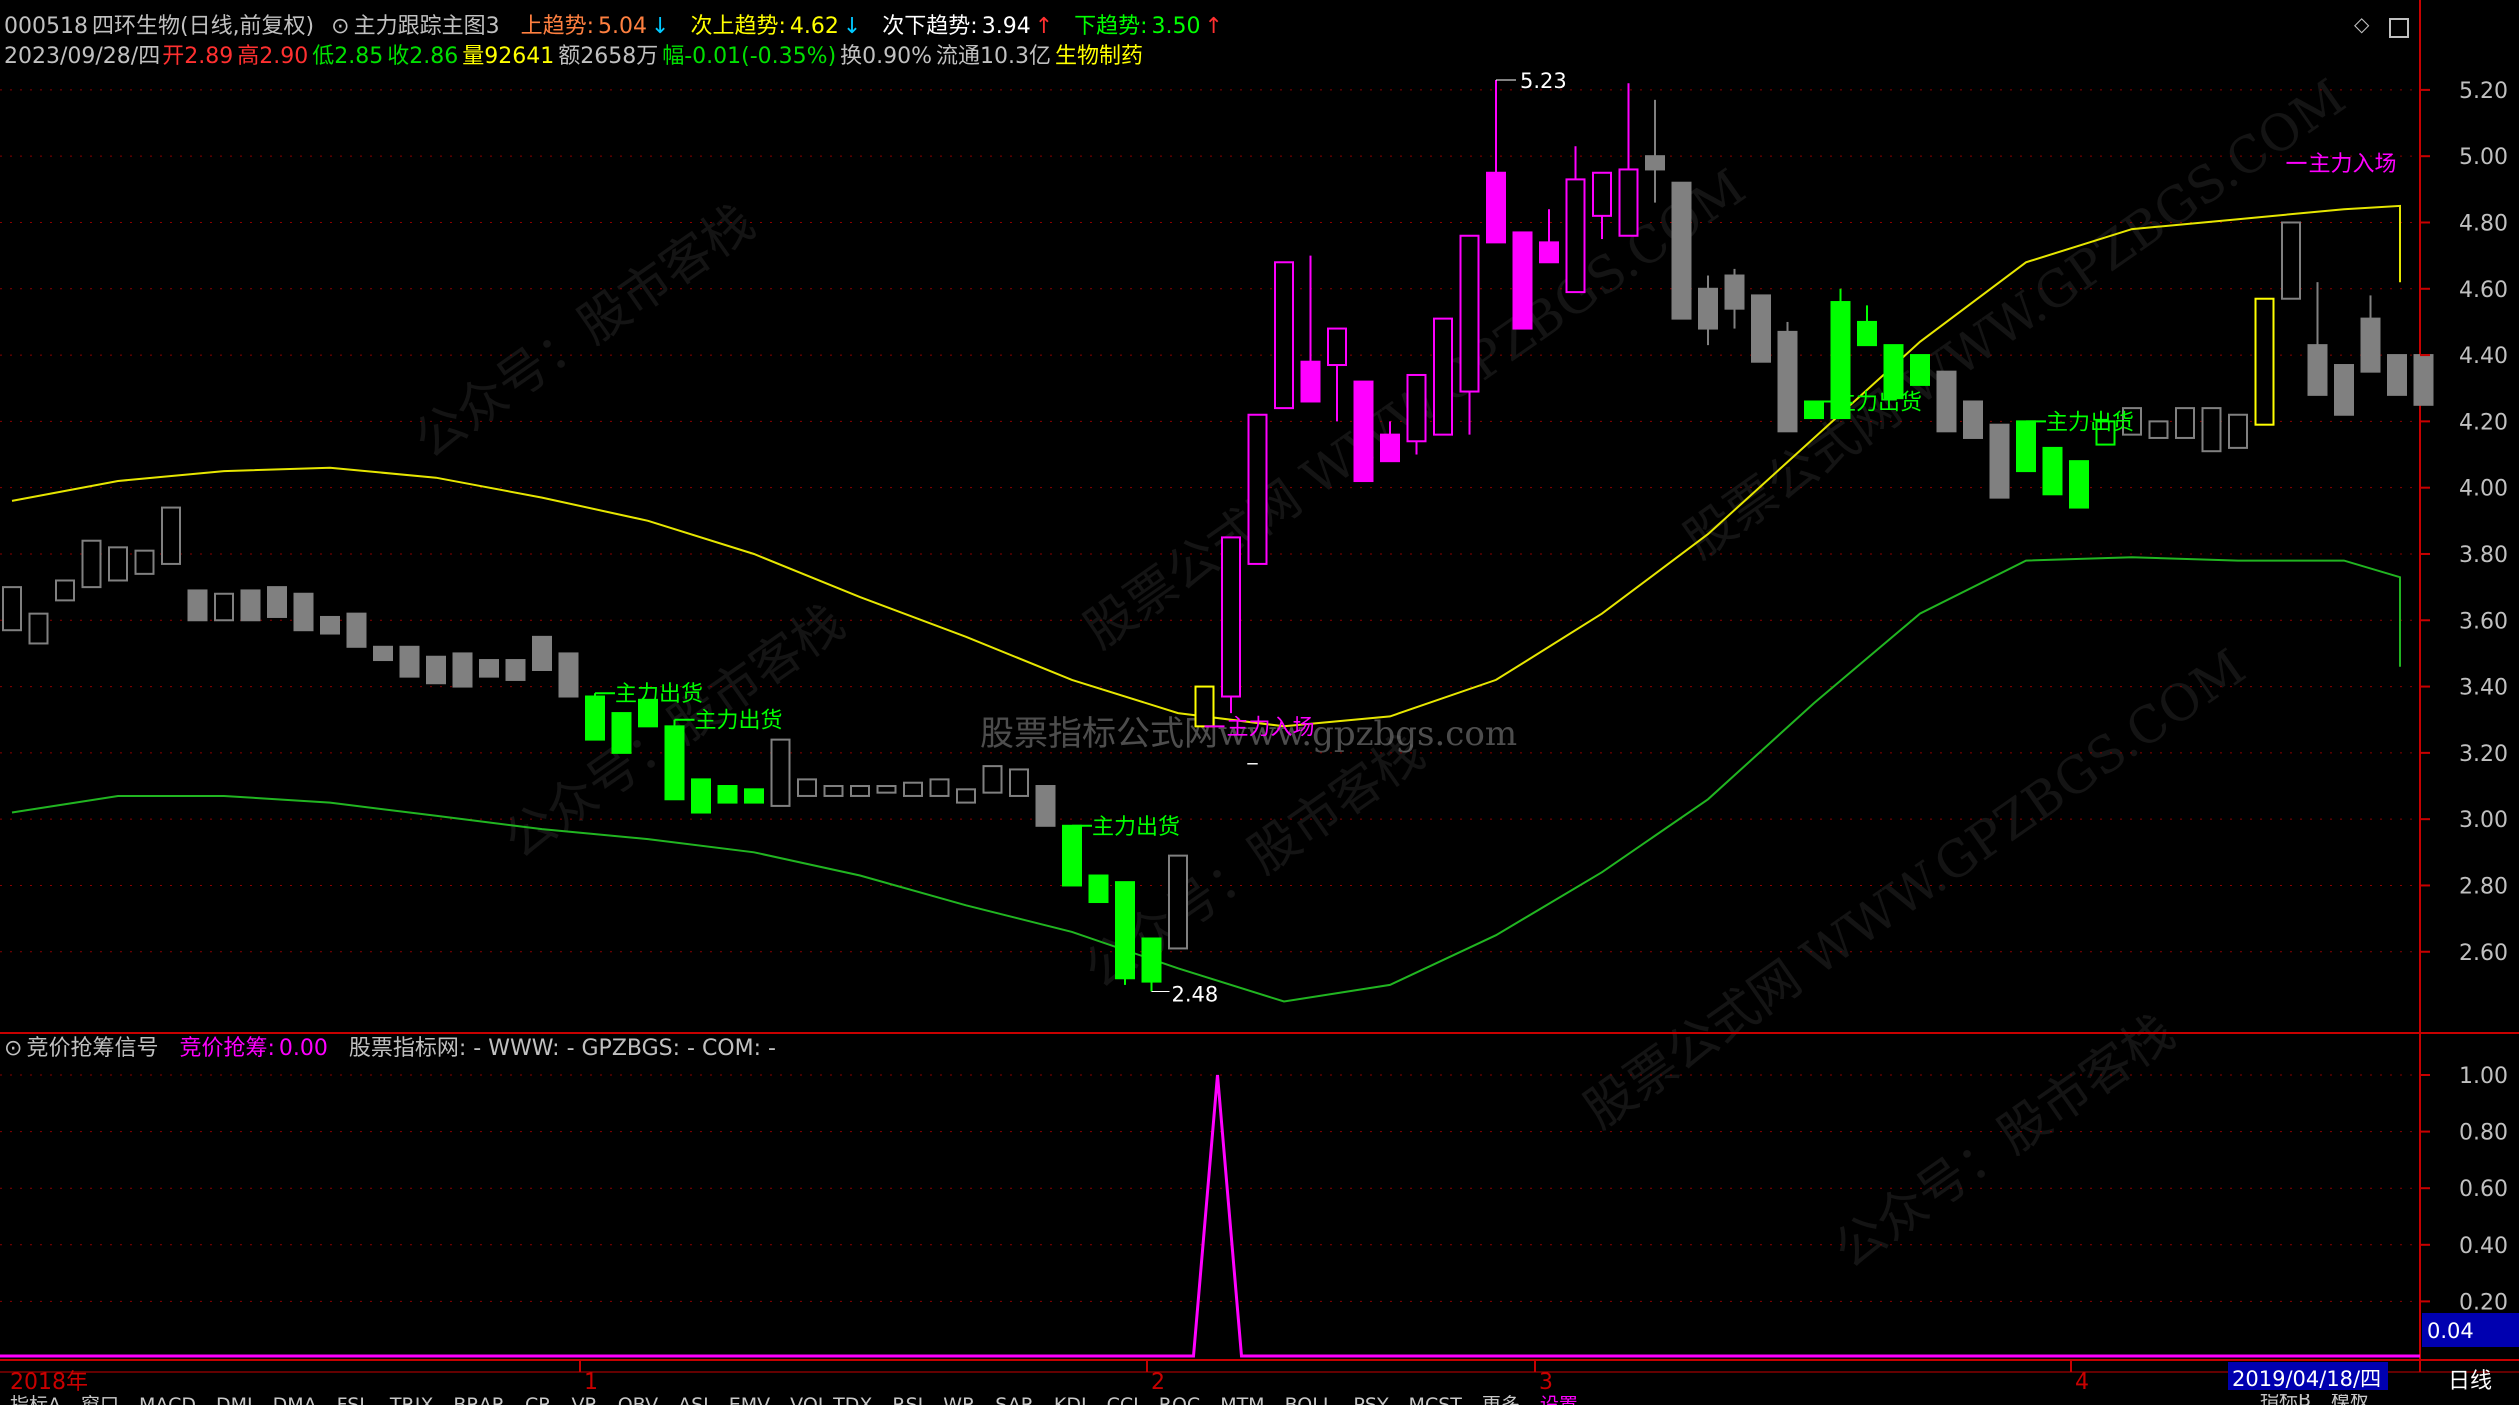  Describe the element at coordinates (693, 1400) in the screenshot. I see `tab-11: ASI` at that location.